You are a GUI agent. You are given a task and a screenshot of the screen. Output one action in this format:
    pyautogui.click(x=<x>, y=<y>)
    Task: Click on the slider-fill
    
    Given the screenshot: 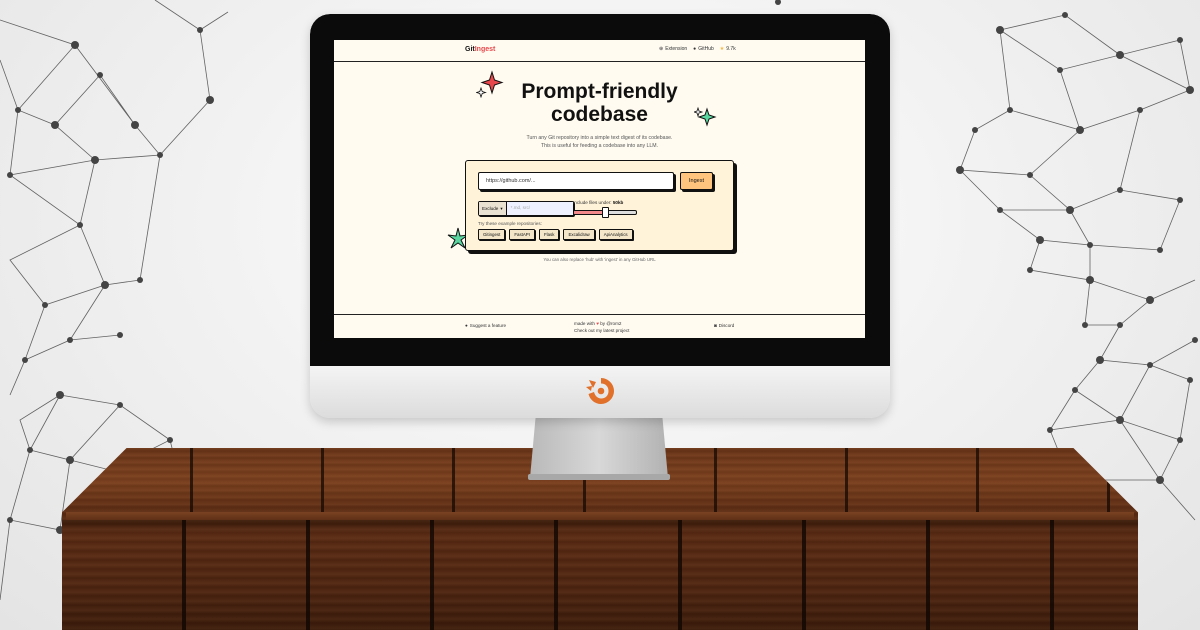 What is the action you would take?
    pyautogui.click(x=589, y=212)
    